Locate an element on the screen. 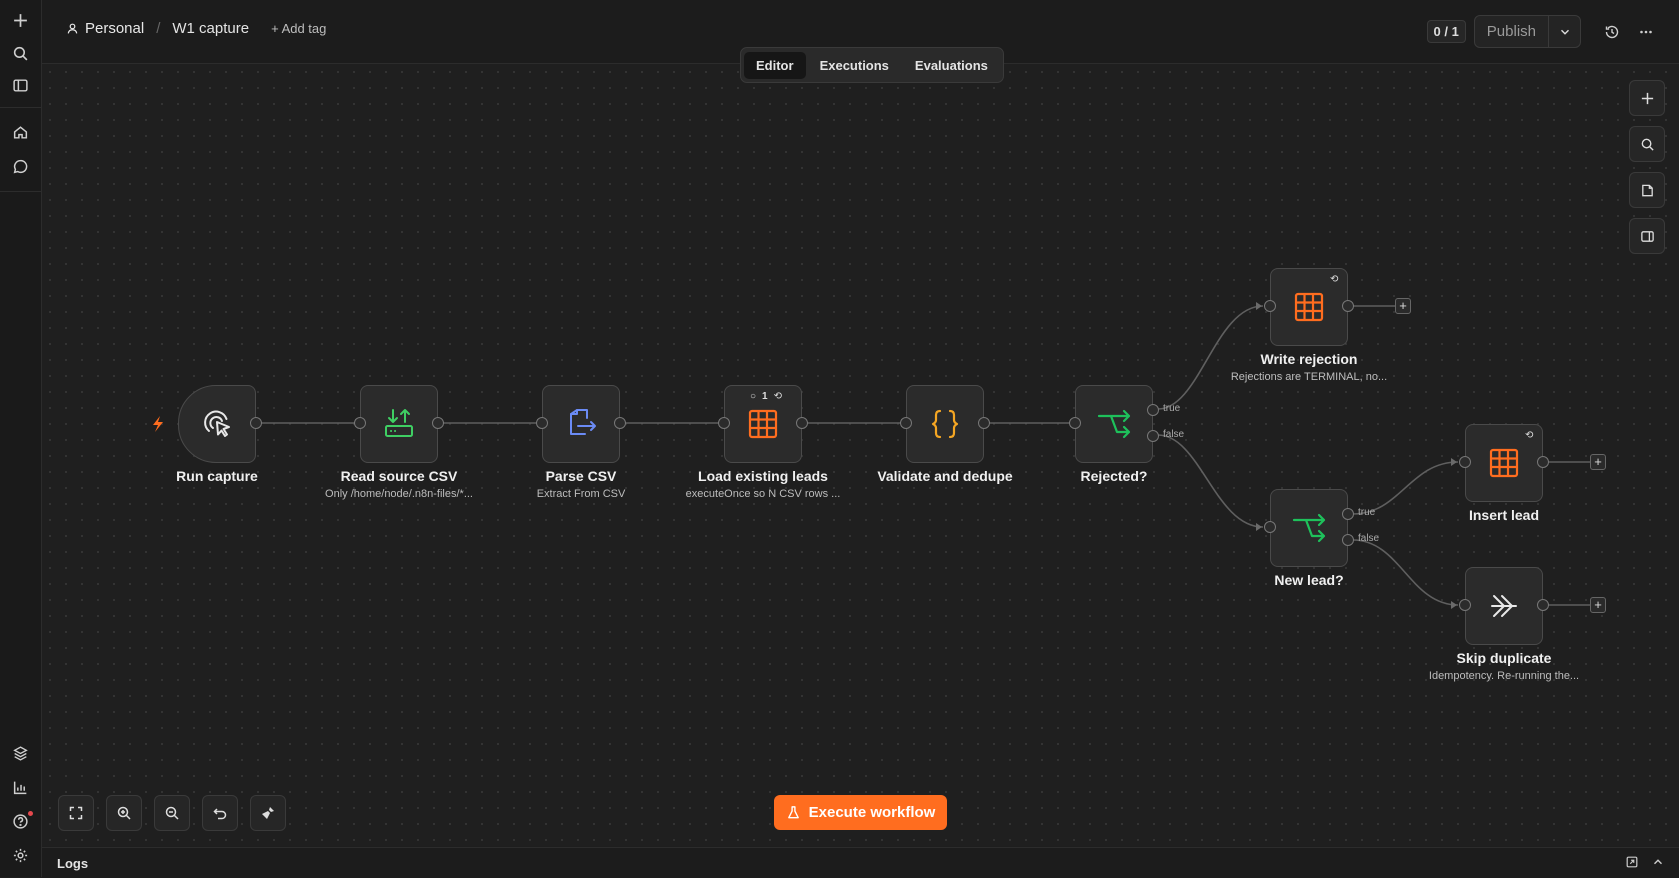  zoom-out-button is located at coordinates (172, 813).